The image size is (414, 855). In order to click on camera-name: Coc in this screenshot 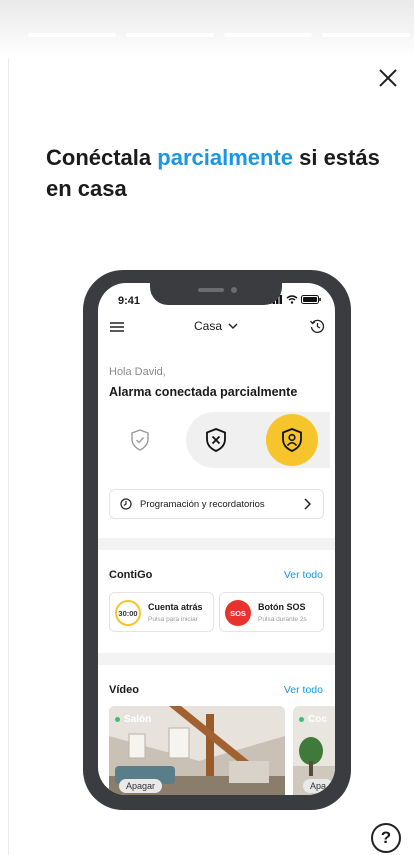, I will do `click(313, 719)`.